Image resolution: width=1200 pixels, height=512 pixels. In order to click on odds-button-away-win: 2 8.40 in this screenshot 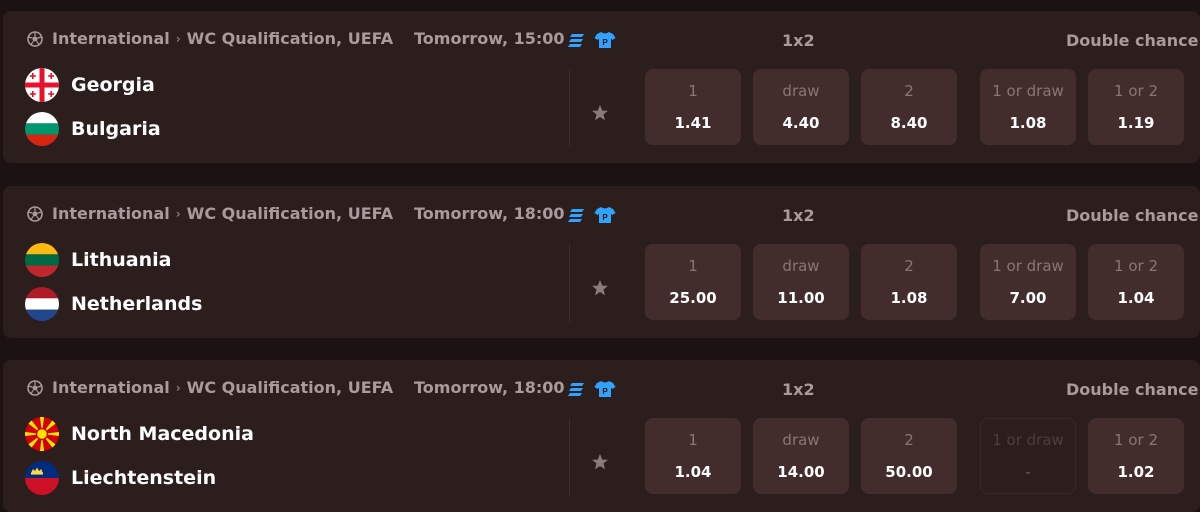, I will do `click(909, 107)`.